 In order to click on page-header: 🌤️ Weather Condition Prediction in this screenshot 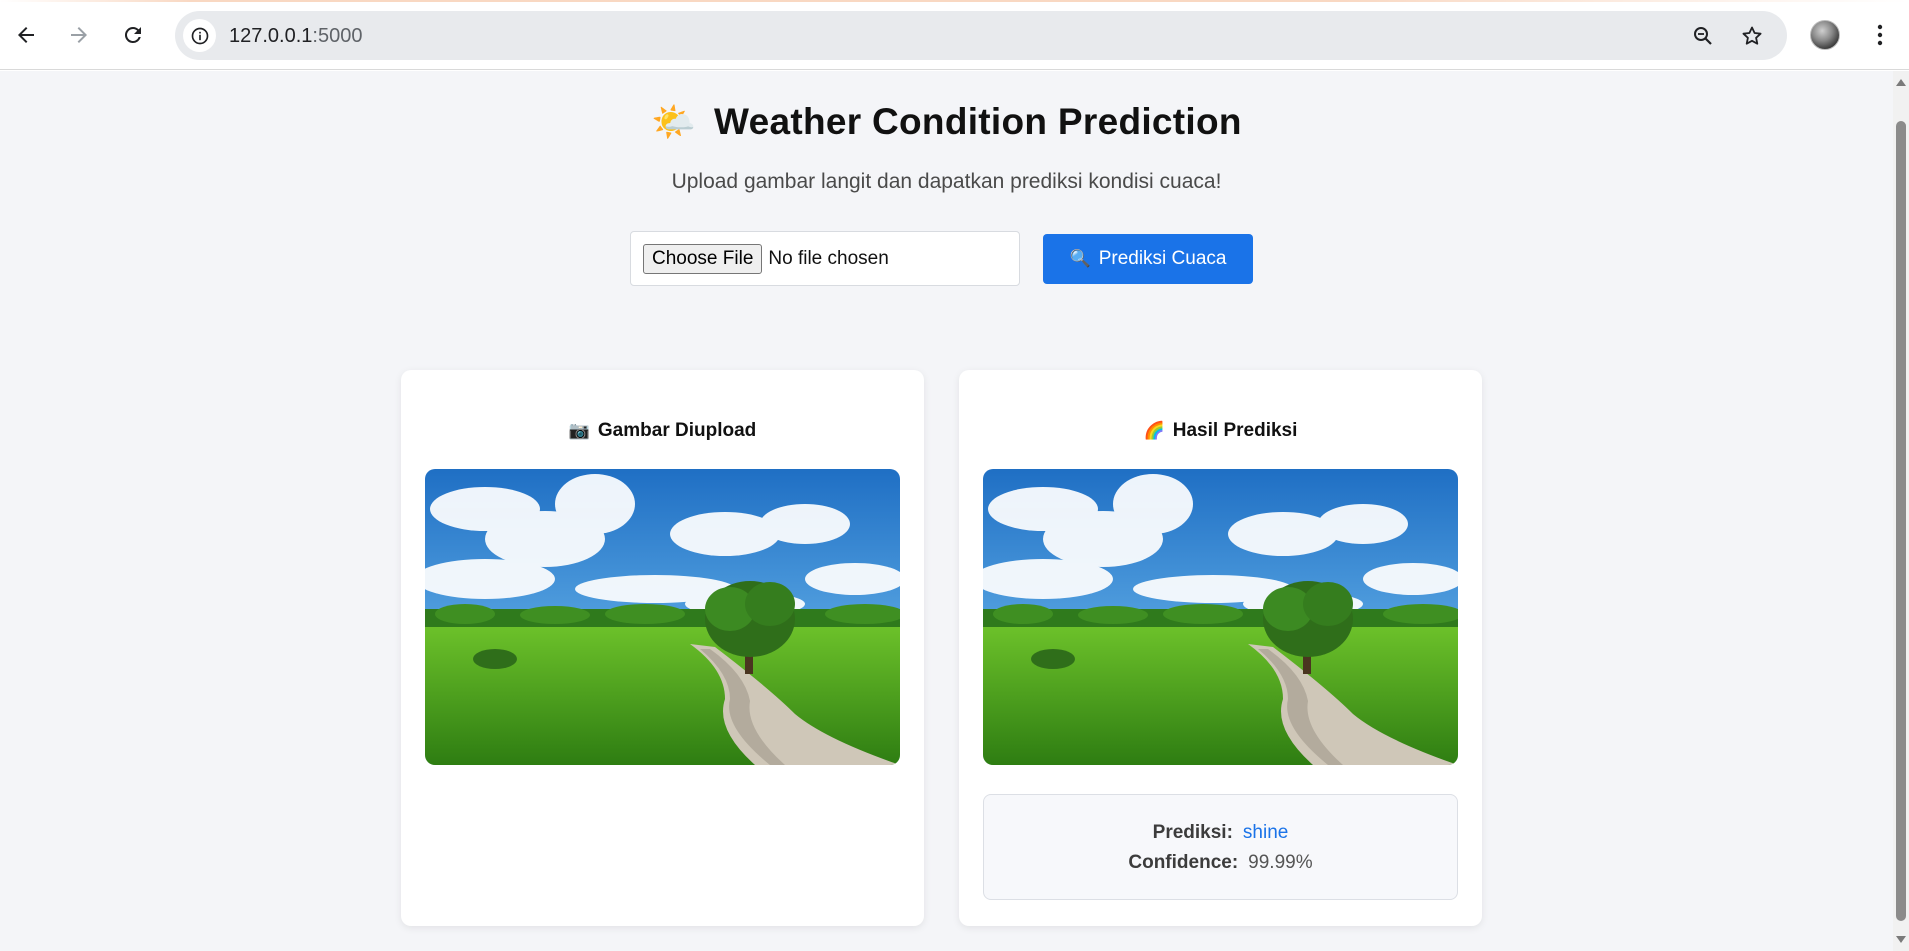, I will do `click(946, 122)`.